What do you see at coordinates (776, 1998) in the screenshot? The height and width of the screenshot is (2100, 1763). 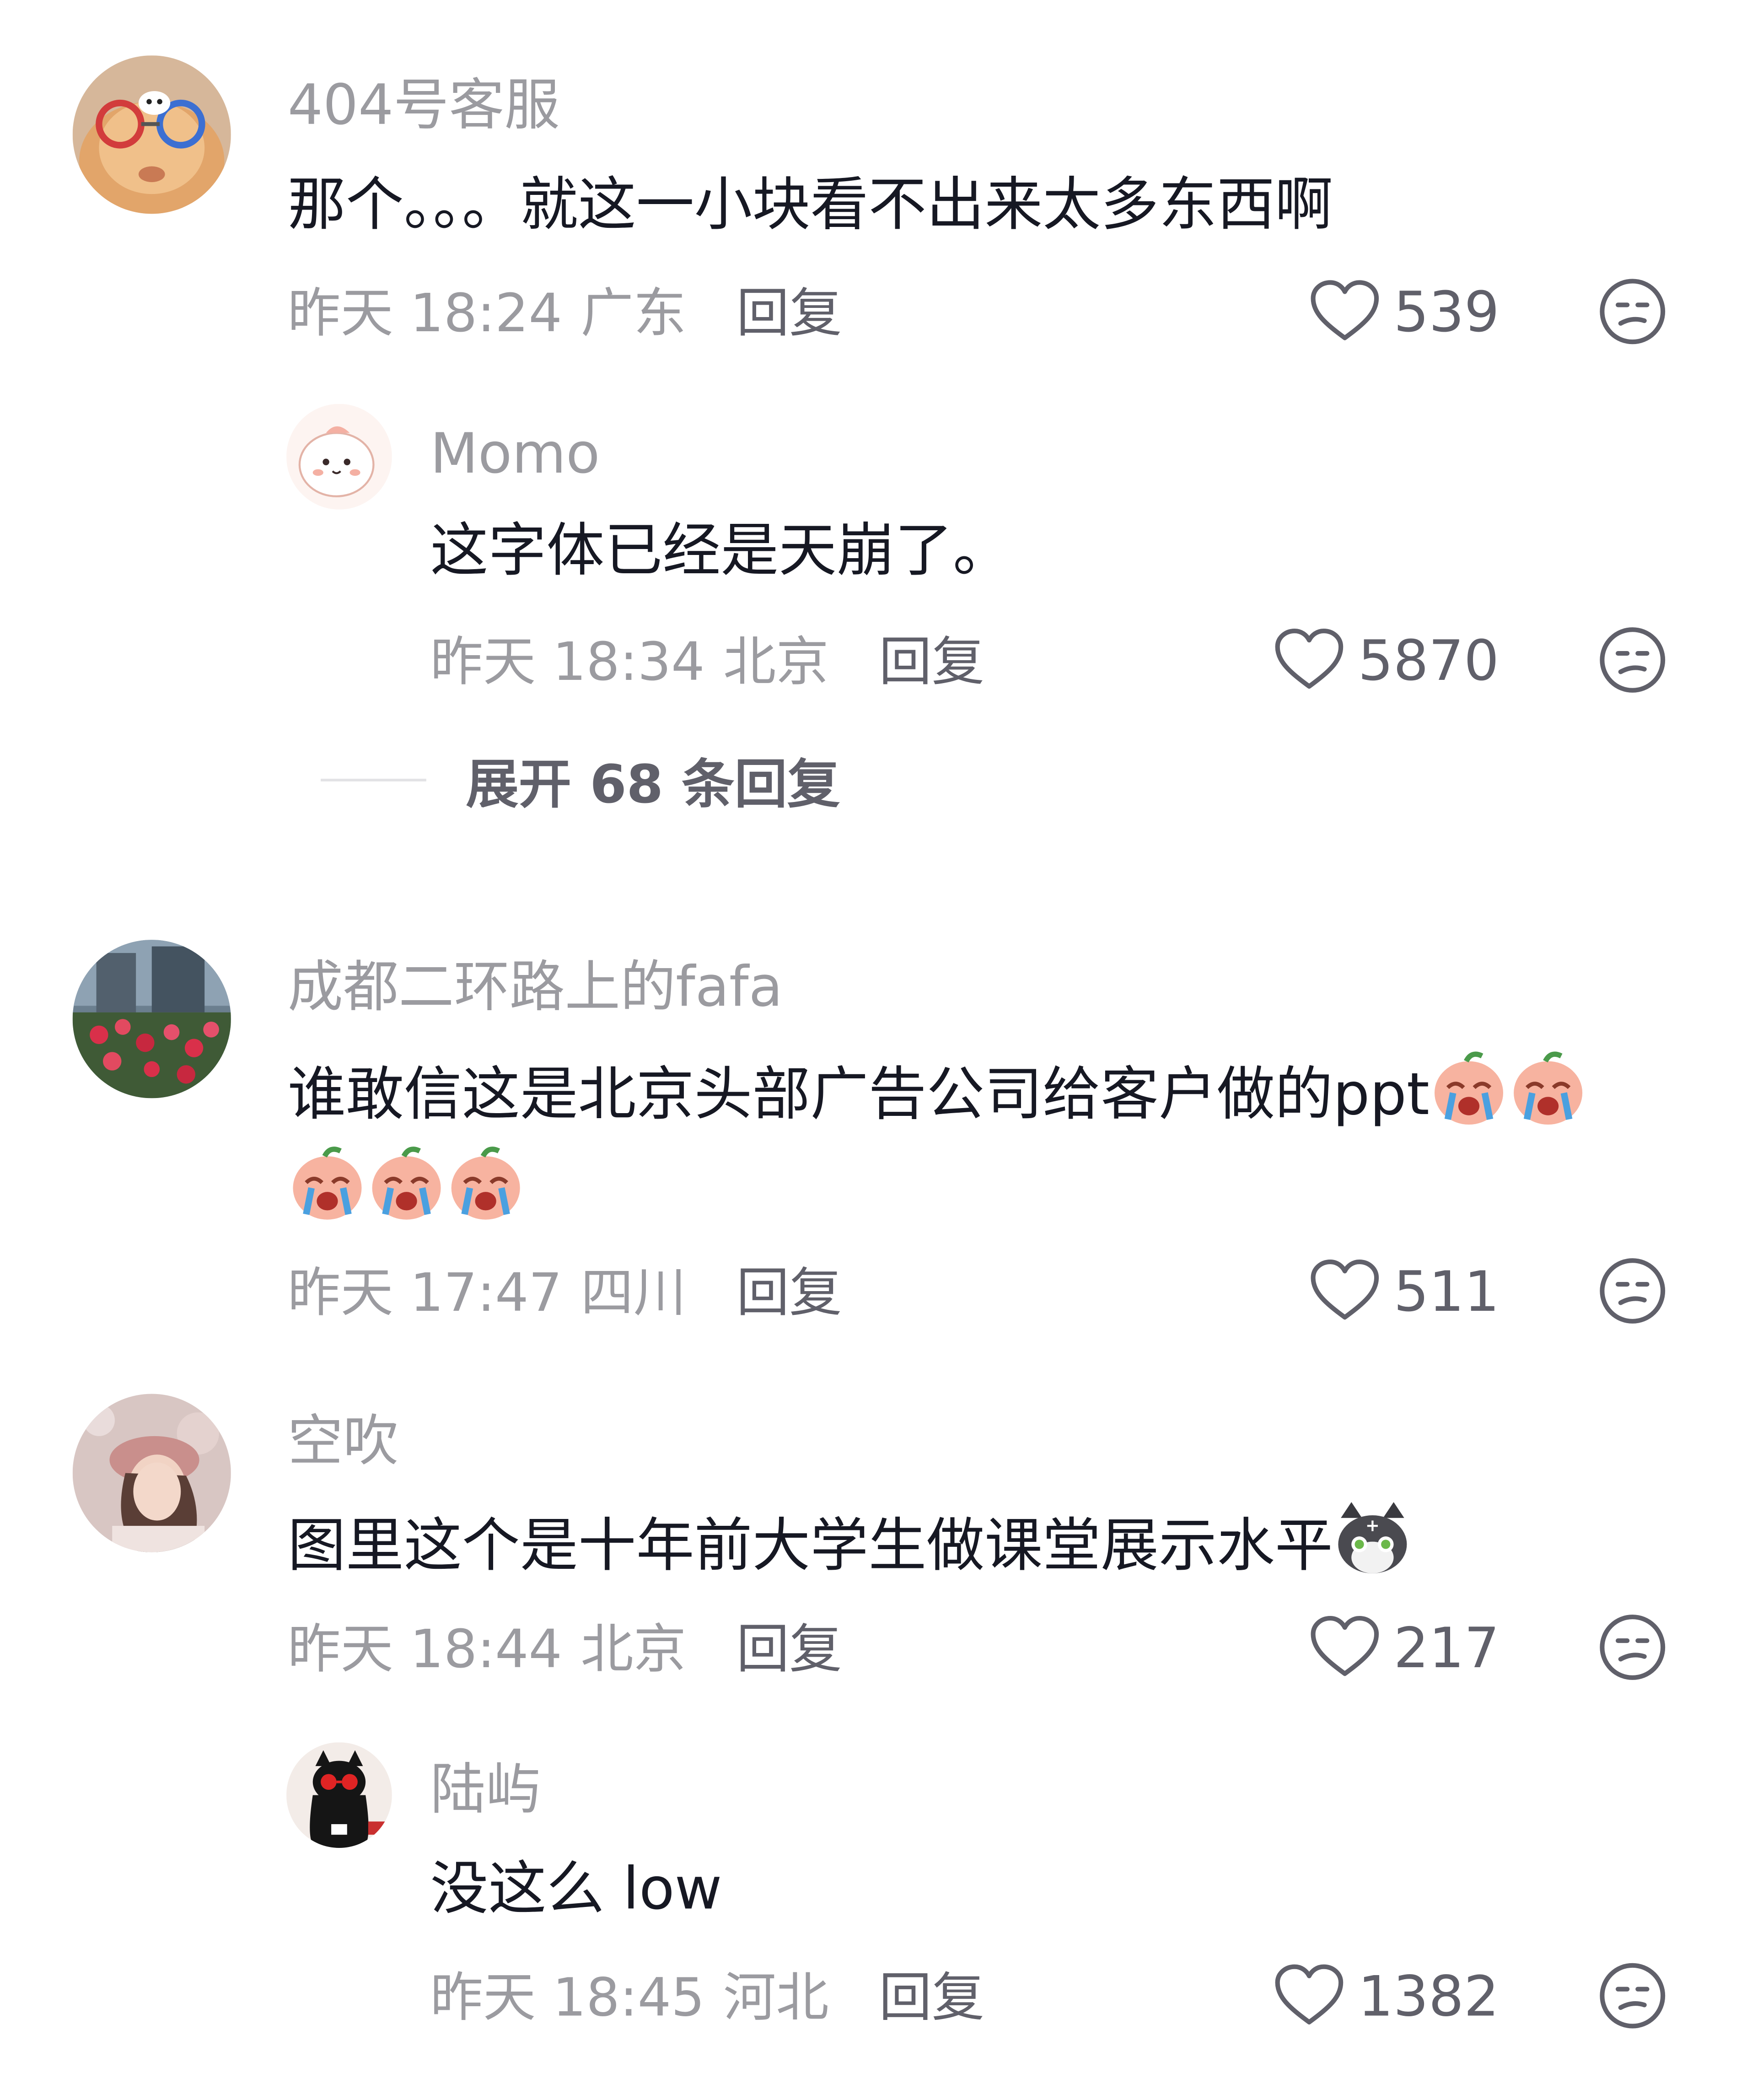 I see `region: 河北` at bounding box center [776, 1998].